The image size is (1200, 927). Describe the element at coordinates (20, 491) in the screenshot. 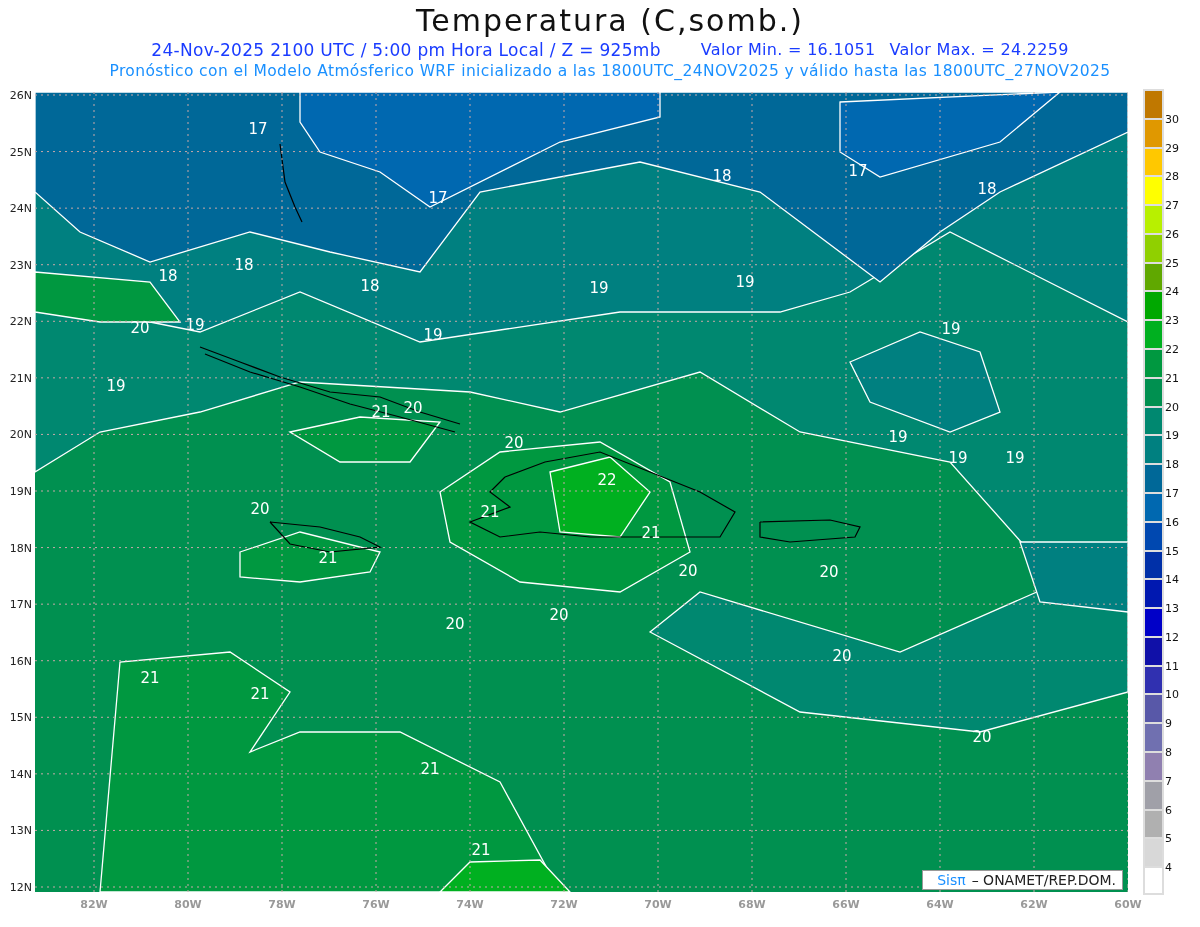

I see `latitude-label: 19N` at that location.